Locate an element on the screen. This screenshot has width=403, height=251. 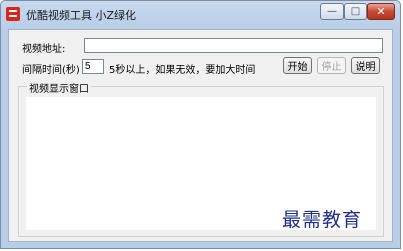
minimize-button: — is located at coordinates (332, 11).